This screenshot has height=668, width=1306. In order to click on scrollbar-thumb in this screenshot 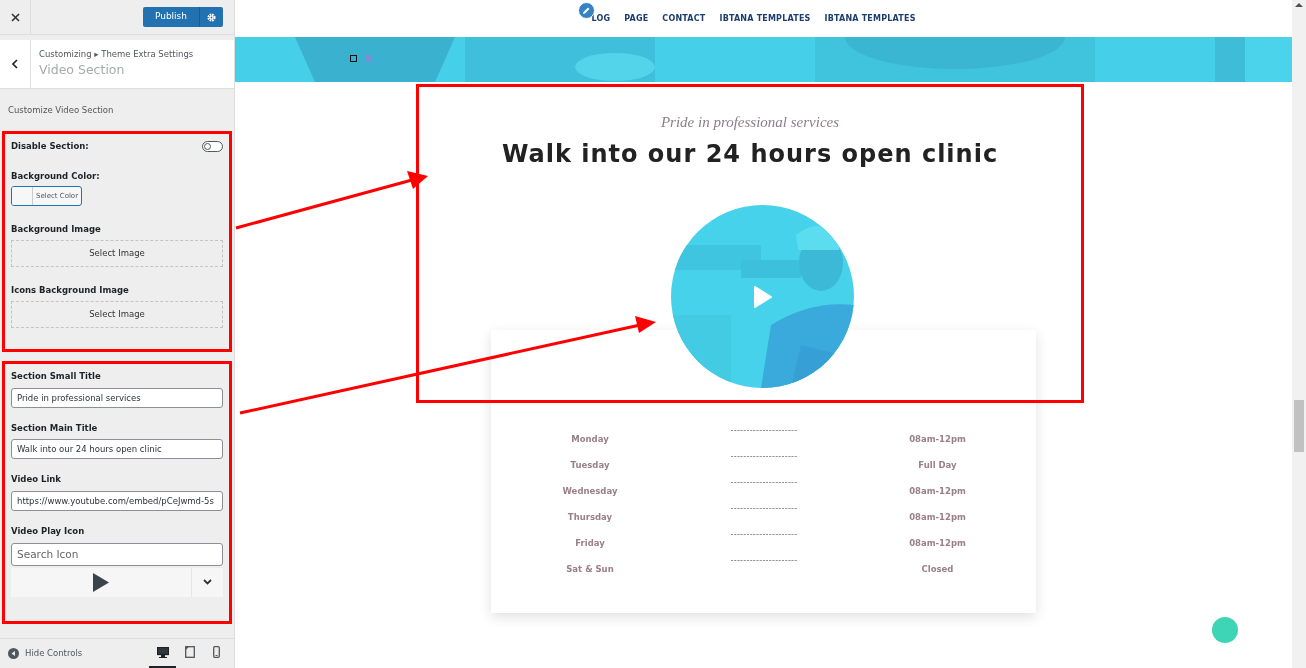, I will do `click(1299, 426)`.